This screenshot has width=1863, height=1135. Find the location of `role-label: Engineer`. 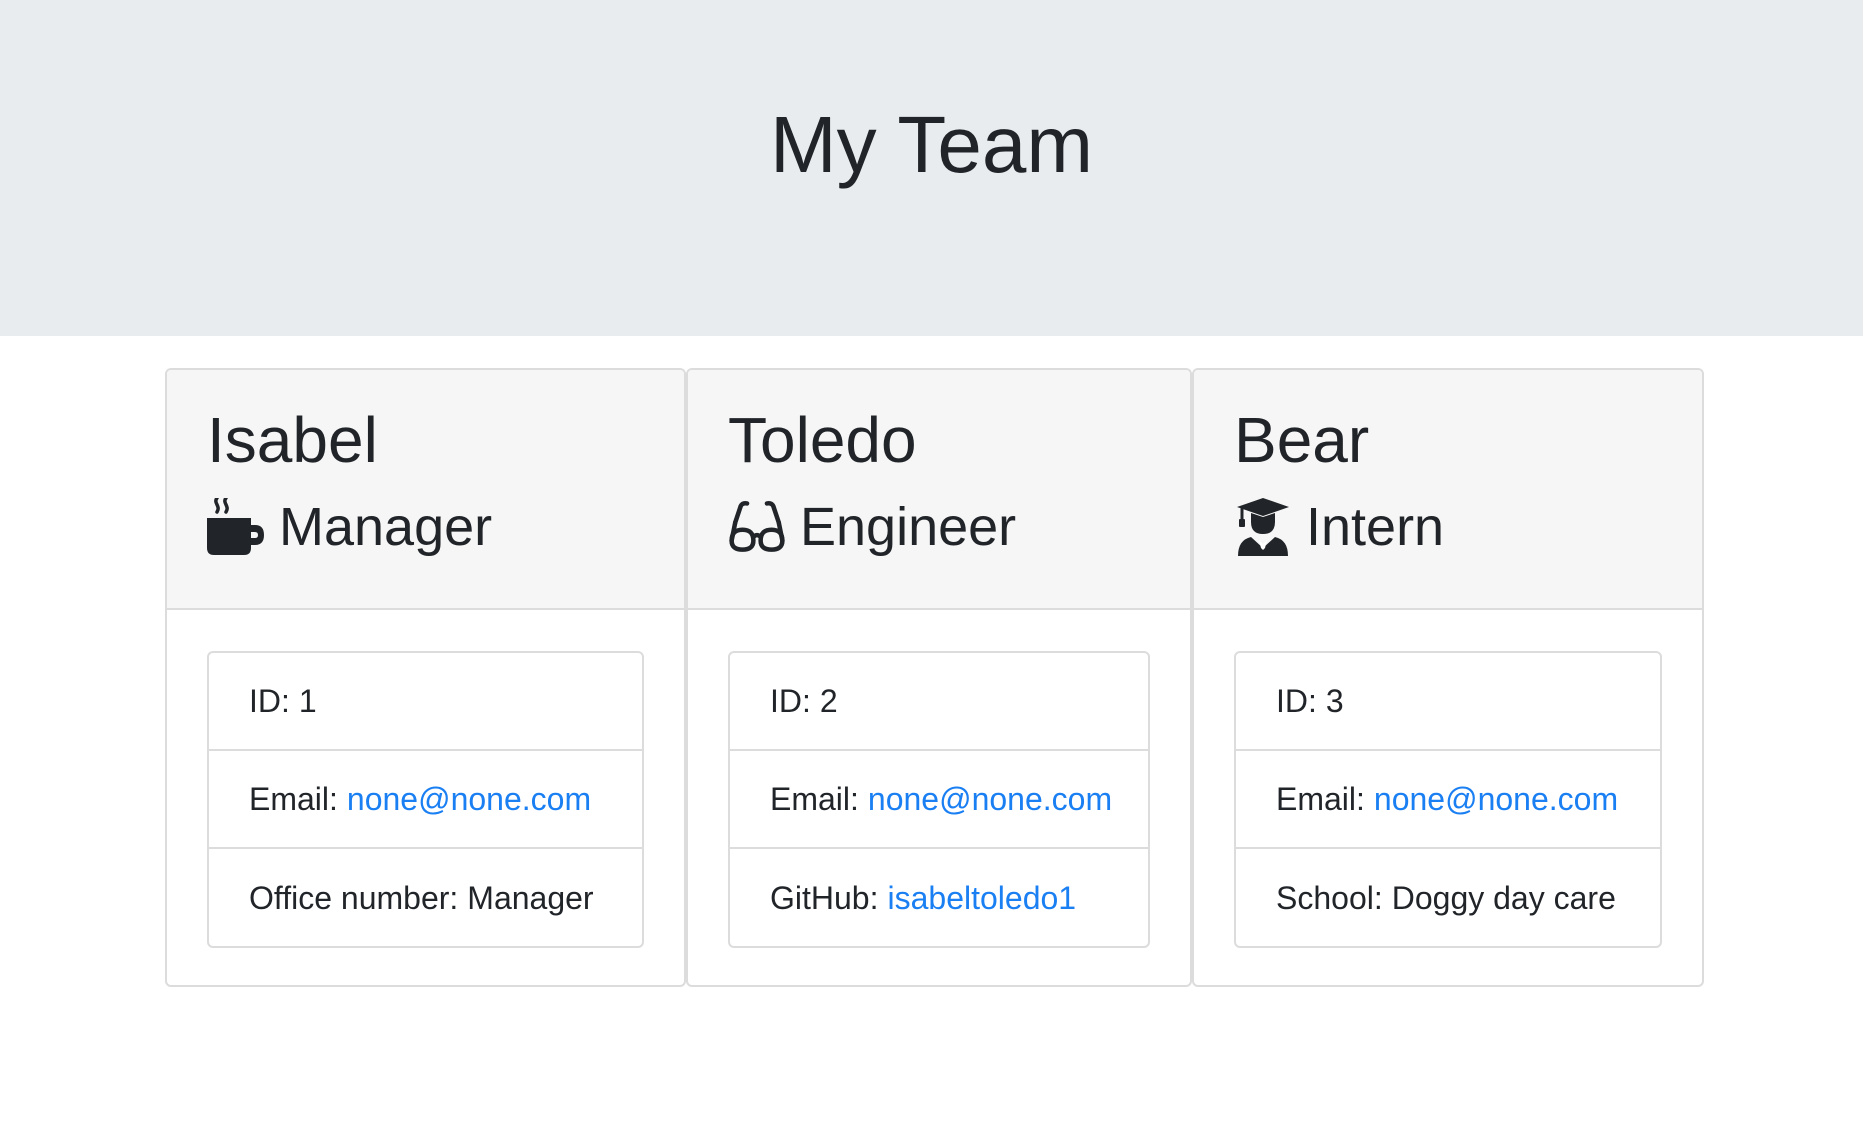

role-label: Engineer is located at coordinates (908, 527).